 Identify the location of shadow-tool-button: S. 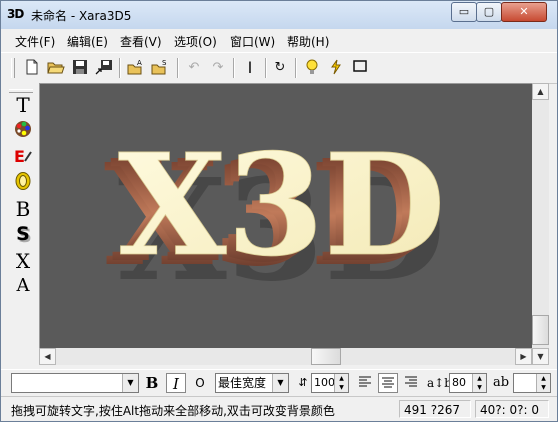
(23, 235).